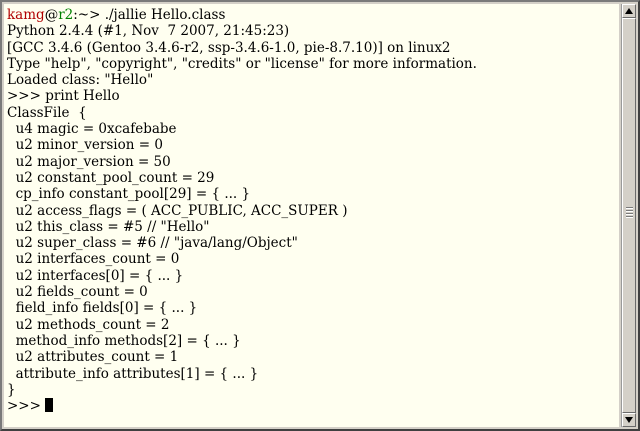  I want to click on prompt-at: @, so click(51, 15).